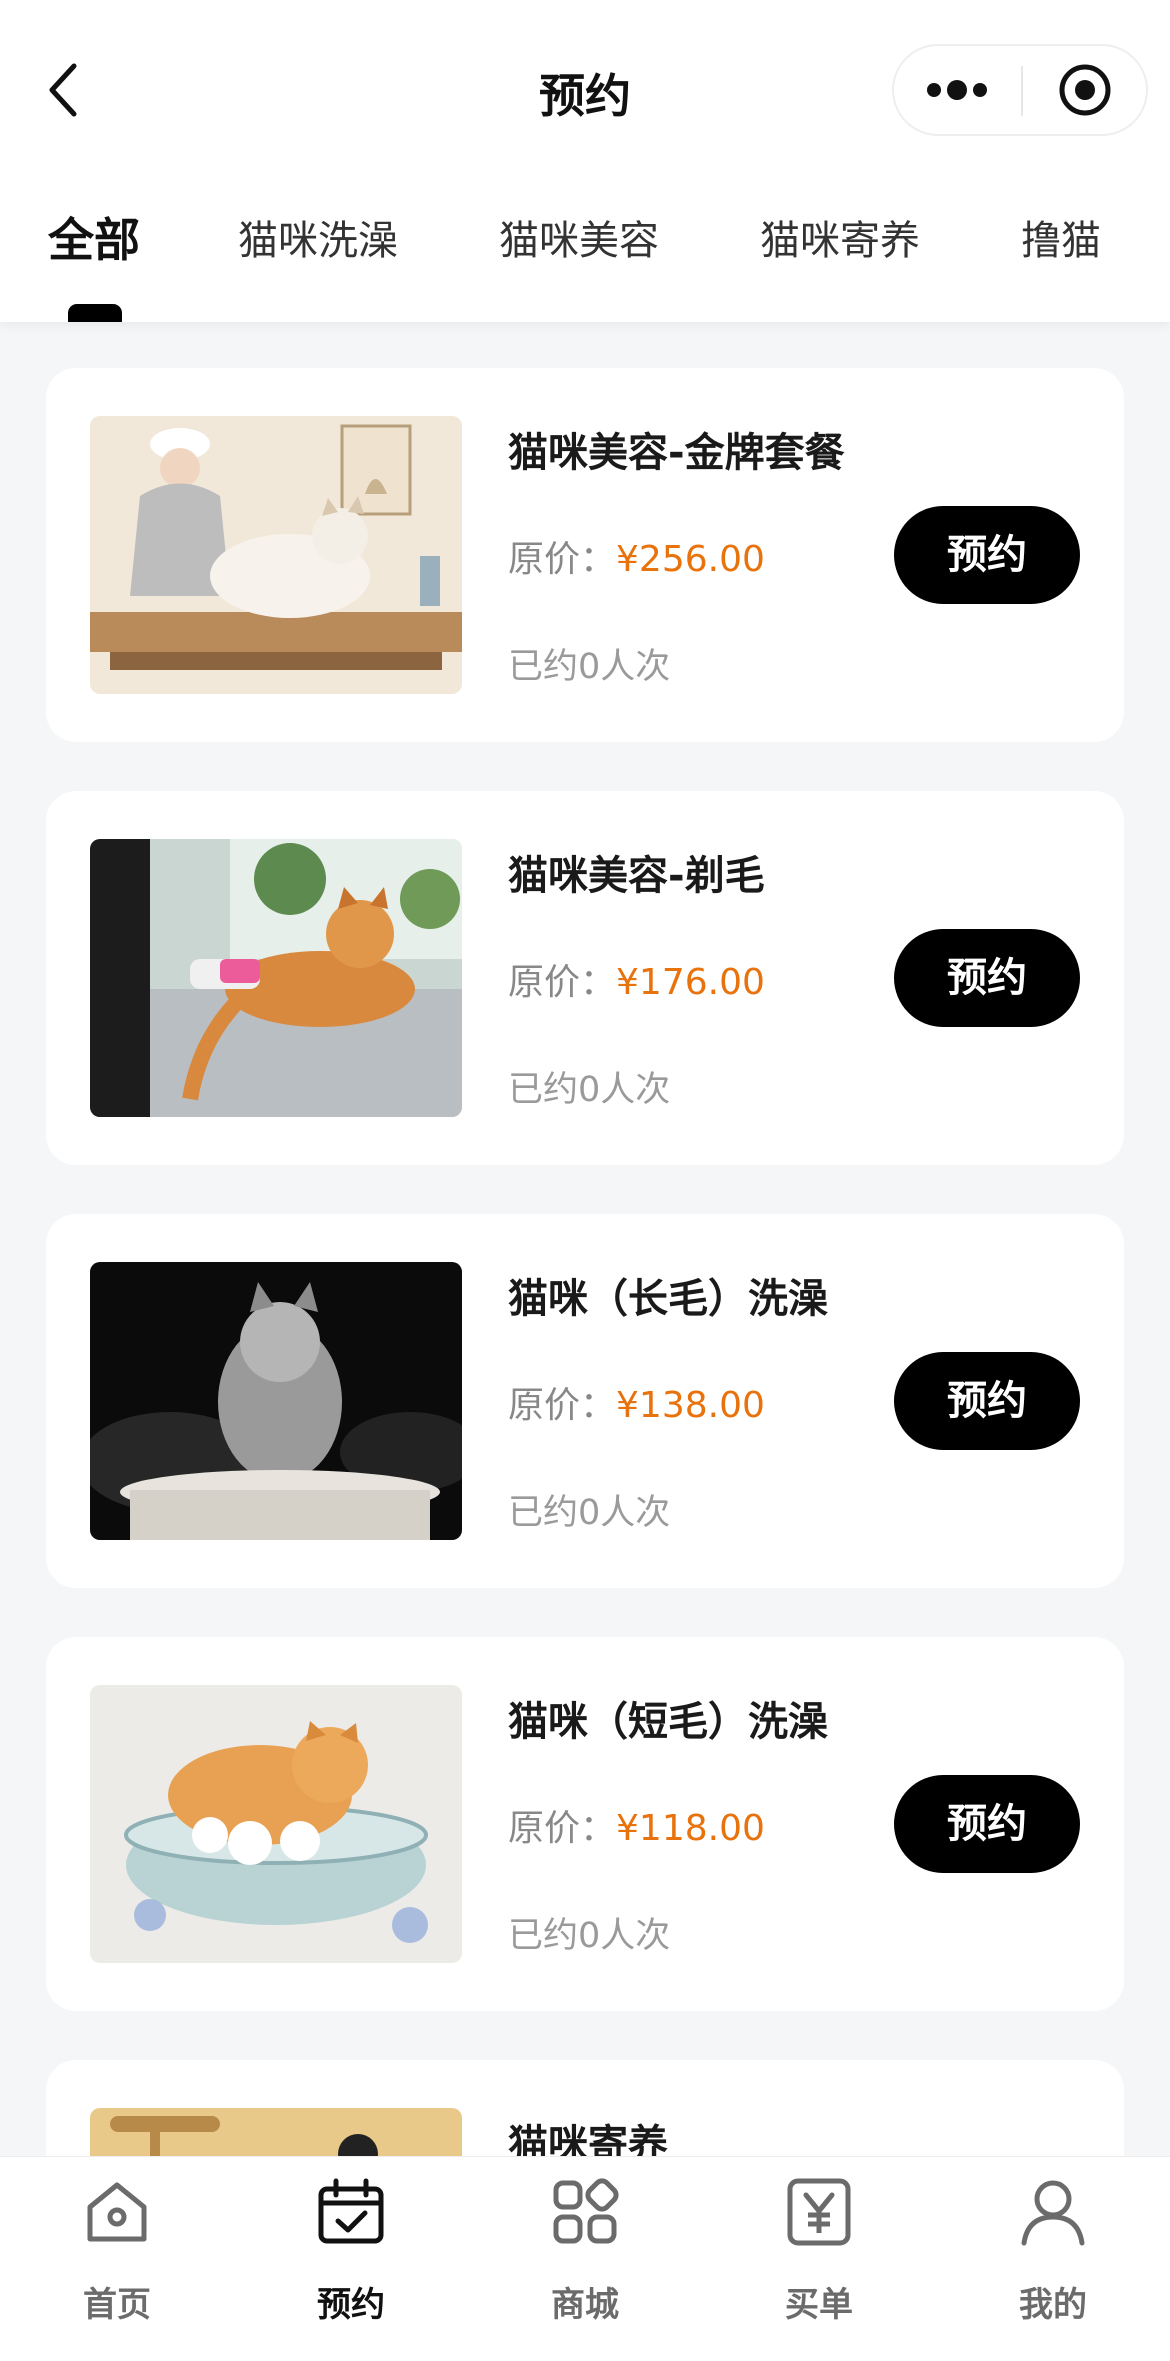  I want to click on calendar-check-icon, so click(351, 2211).